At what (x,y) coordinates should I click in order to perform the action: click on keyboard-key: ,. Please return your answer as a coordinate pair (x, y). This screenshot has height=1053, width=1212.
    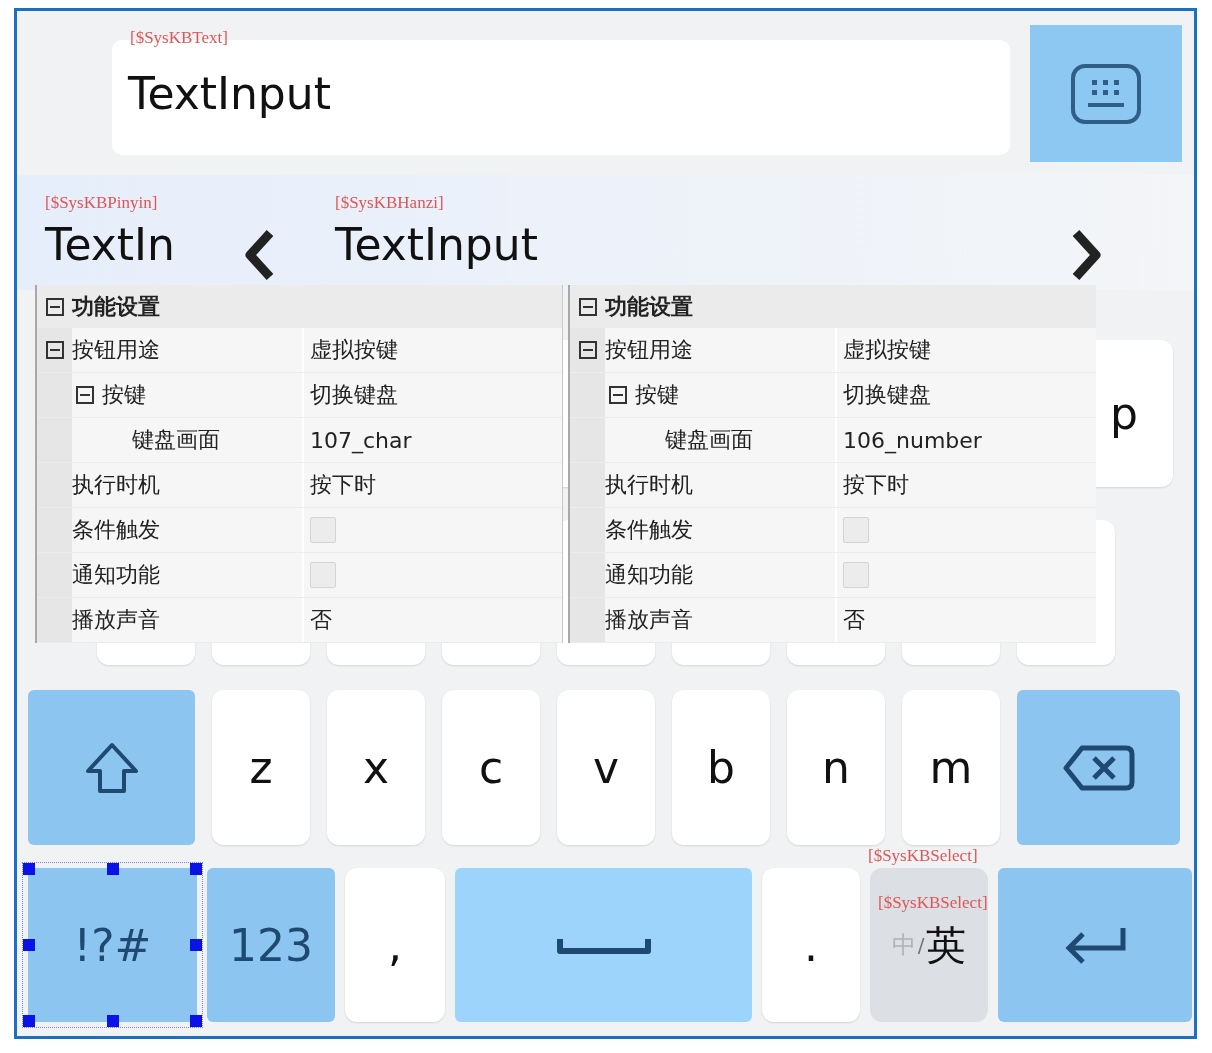
    Looking at the image, I should click on (395, 945).